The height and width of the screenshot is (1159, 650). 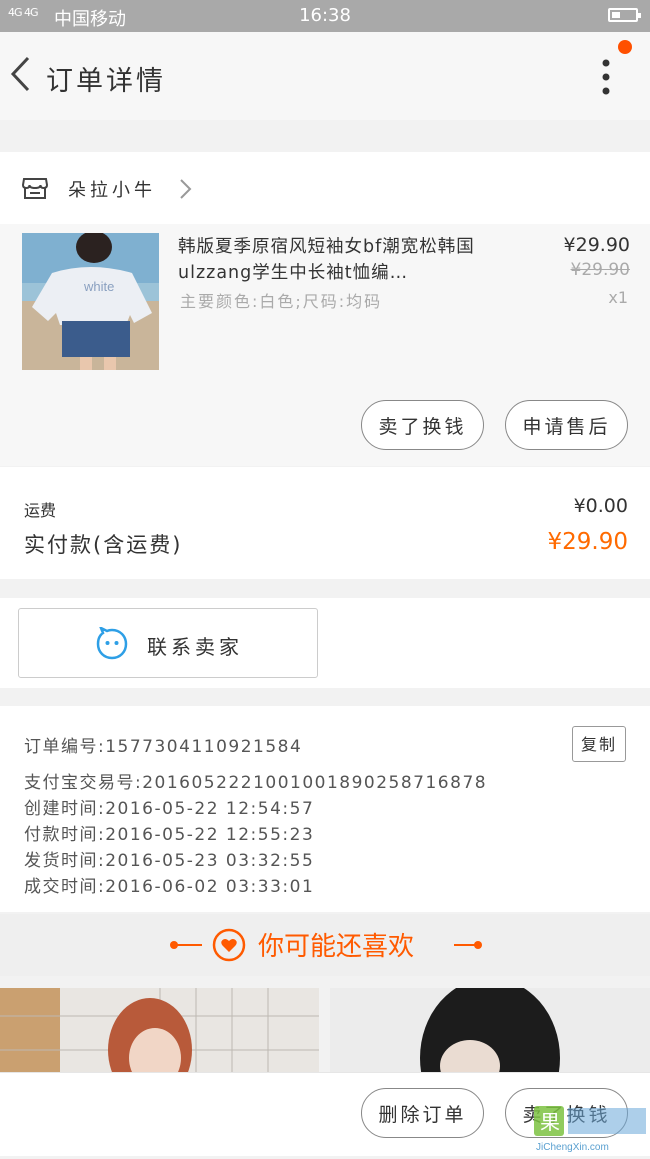 I want to click on recommend-header: 你可能还喜欢, so click(x=325, y=945).